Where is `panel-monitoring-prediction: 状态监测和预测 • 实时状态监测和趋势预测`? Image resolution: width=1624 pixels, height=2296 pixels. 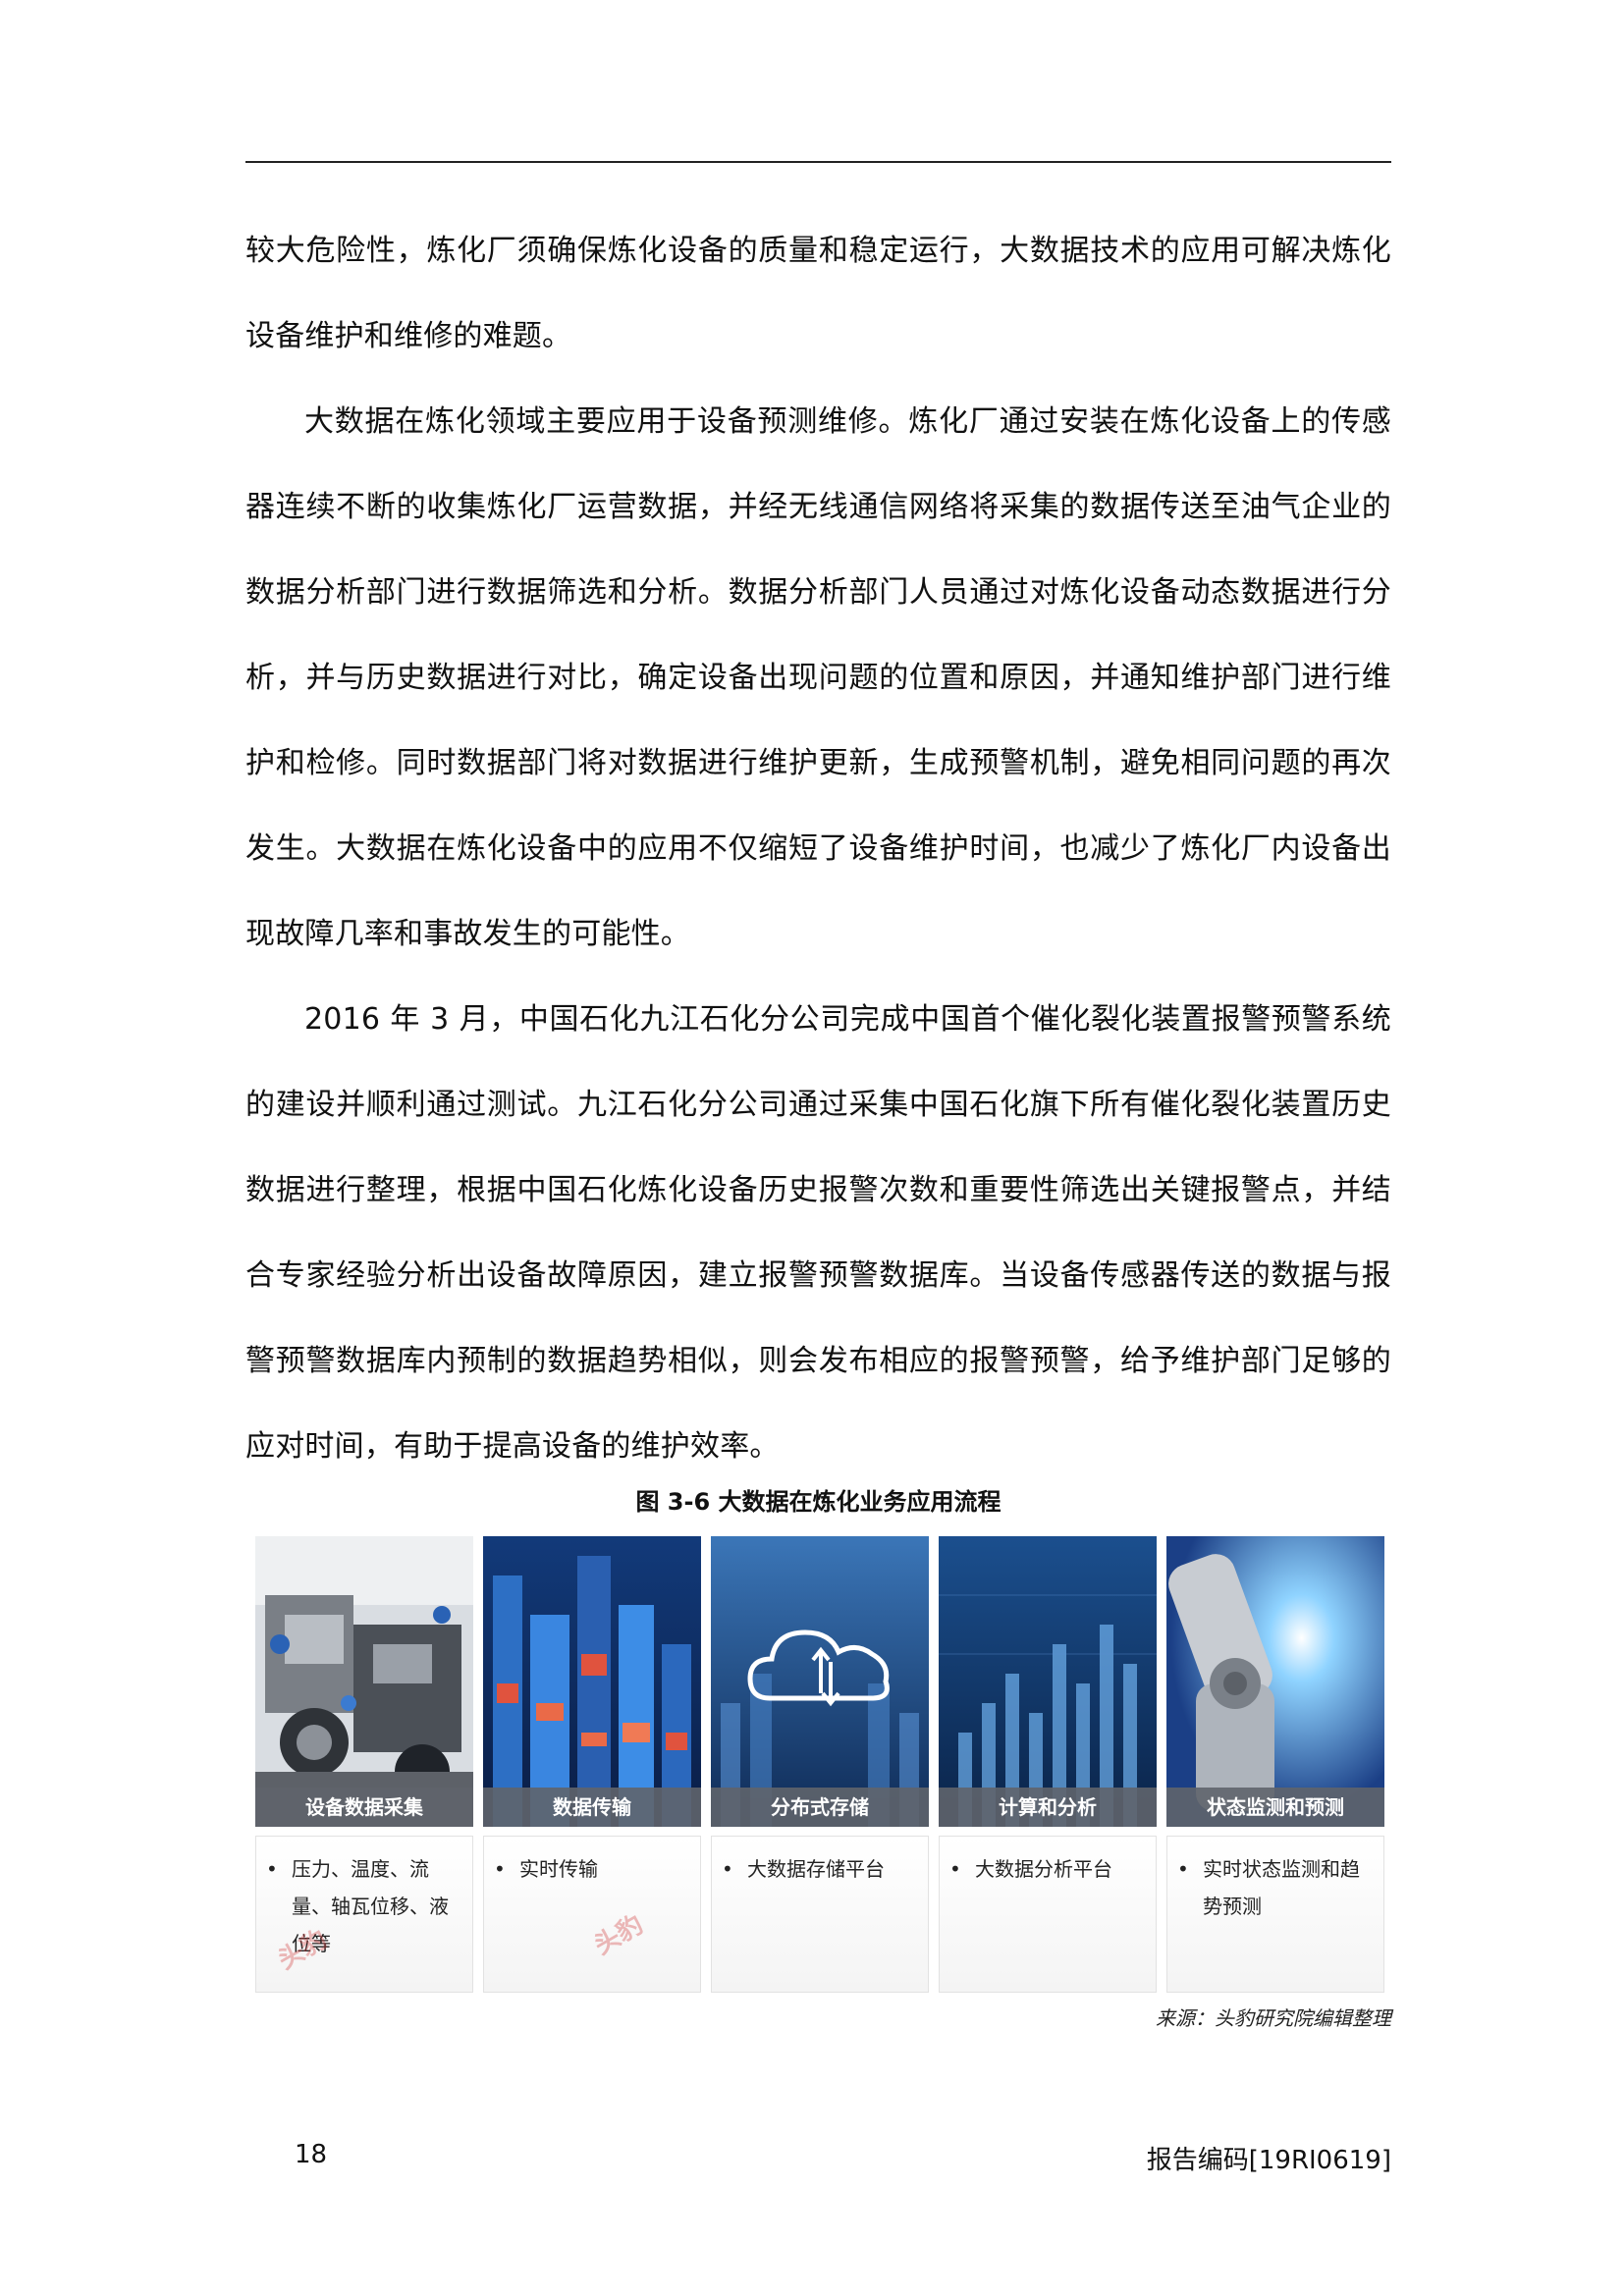 panel-monitoring-prediction: 状态监测和预测 • 实时状态监测和趋势预测 is located at coordinates (1275, 1764).